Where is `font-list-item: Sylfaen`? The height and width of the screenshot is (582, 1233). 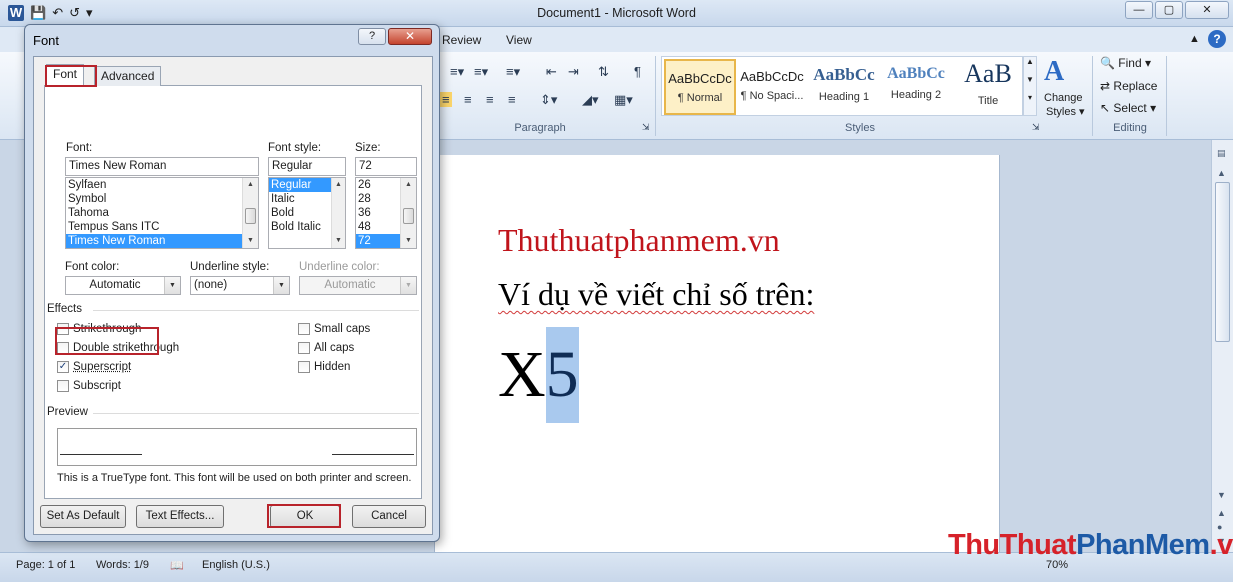
font-list-item: Sylfaen is located at coordinates (162, 185).